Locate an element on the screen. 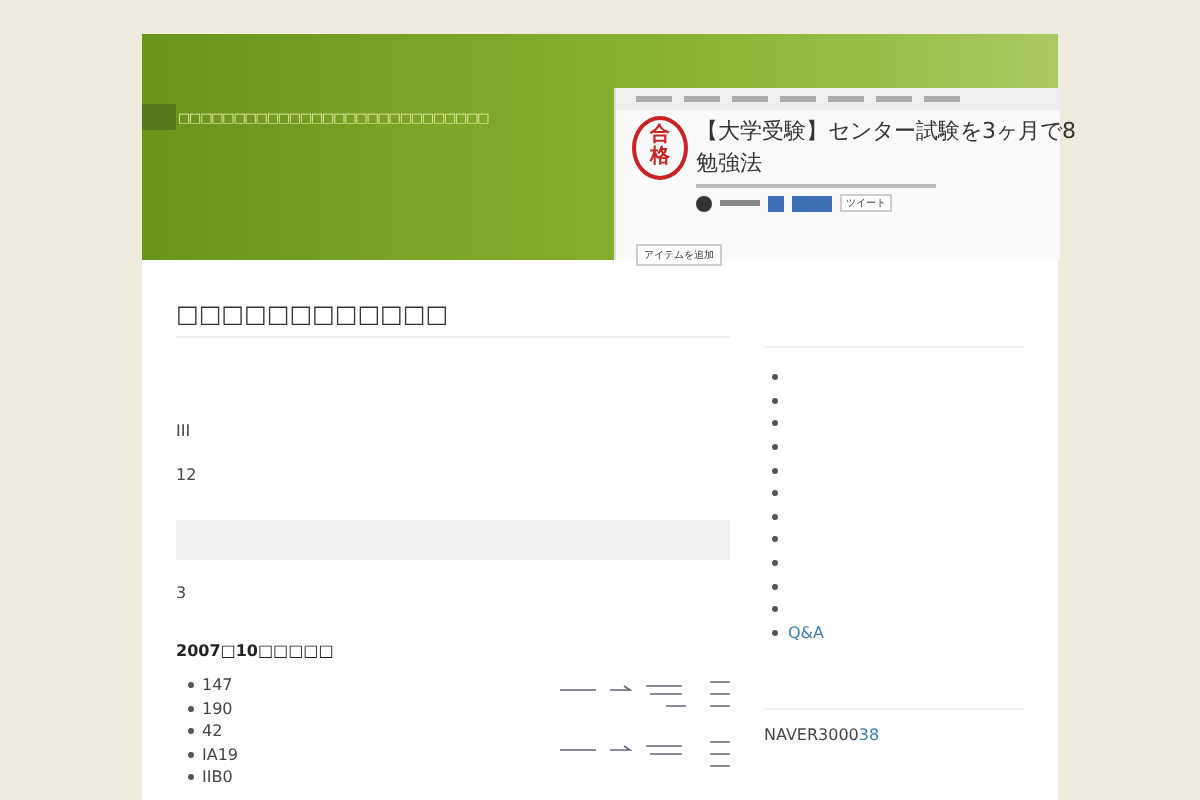 The width and height of the screenshot is (1200, 800). list-item: 42 is located at coordinates (212, 731).